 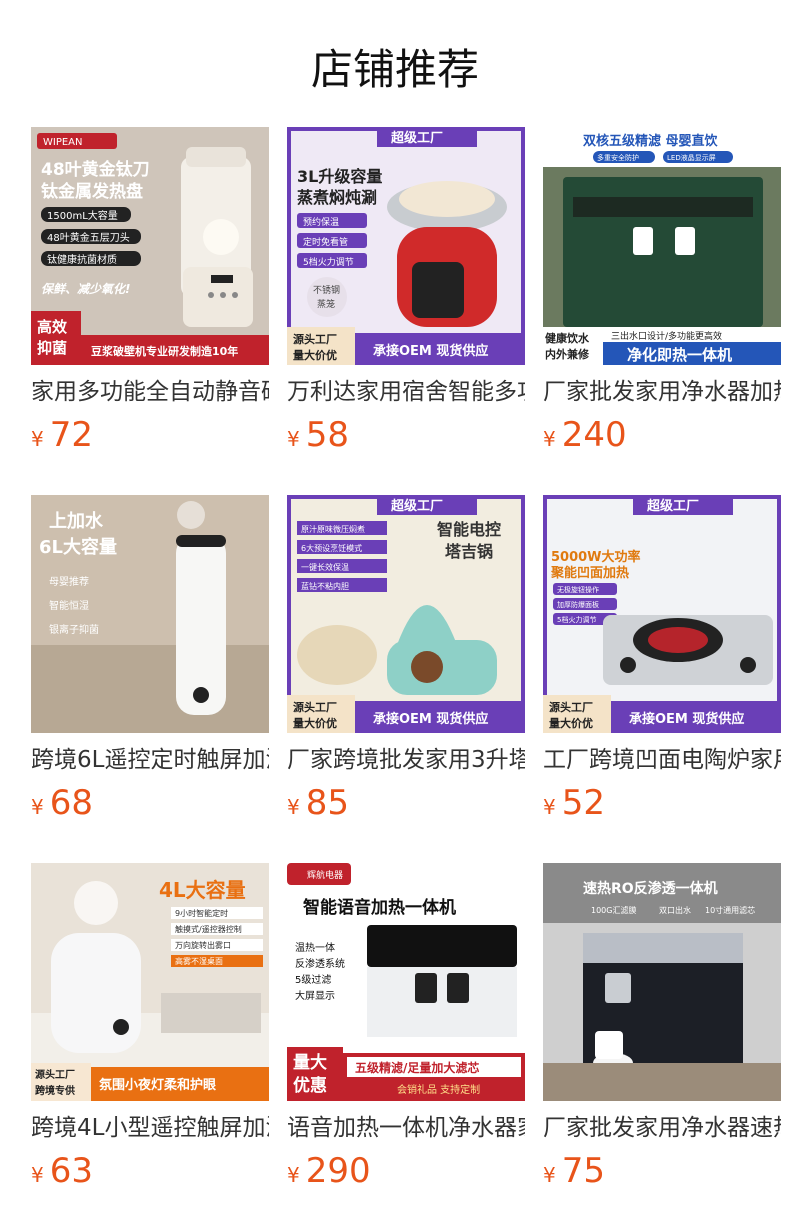 What do you see at coordinates (315, 995) in the screenshot?
I see `svg-text: 大屏显示` at bounding box center [315, 995].